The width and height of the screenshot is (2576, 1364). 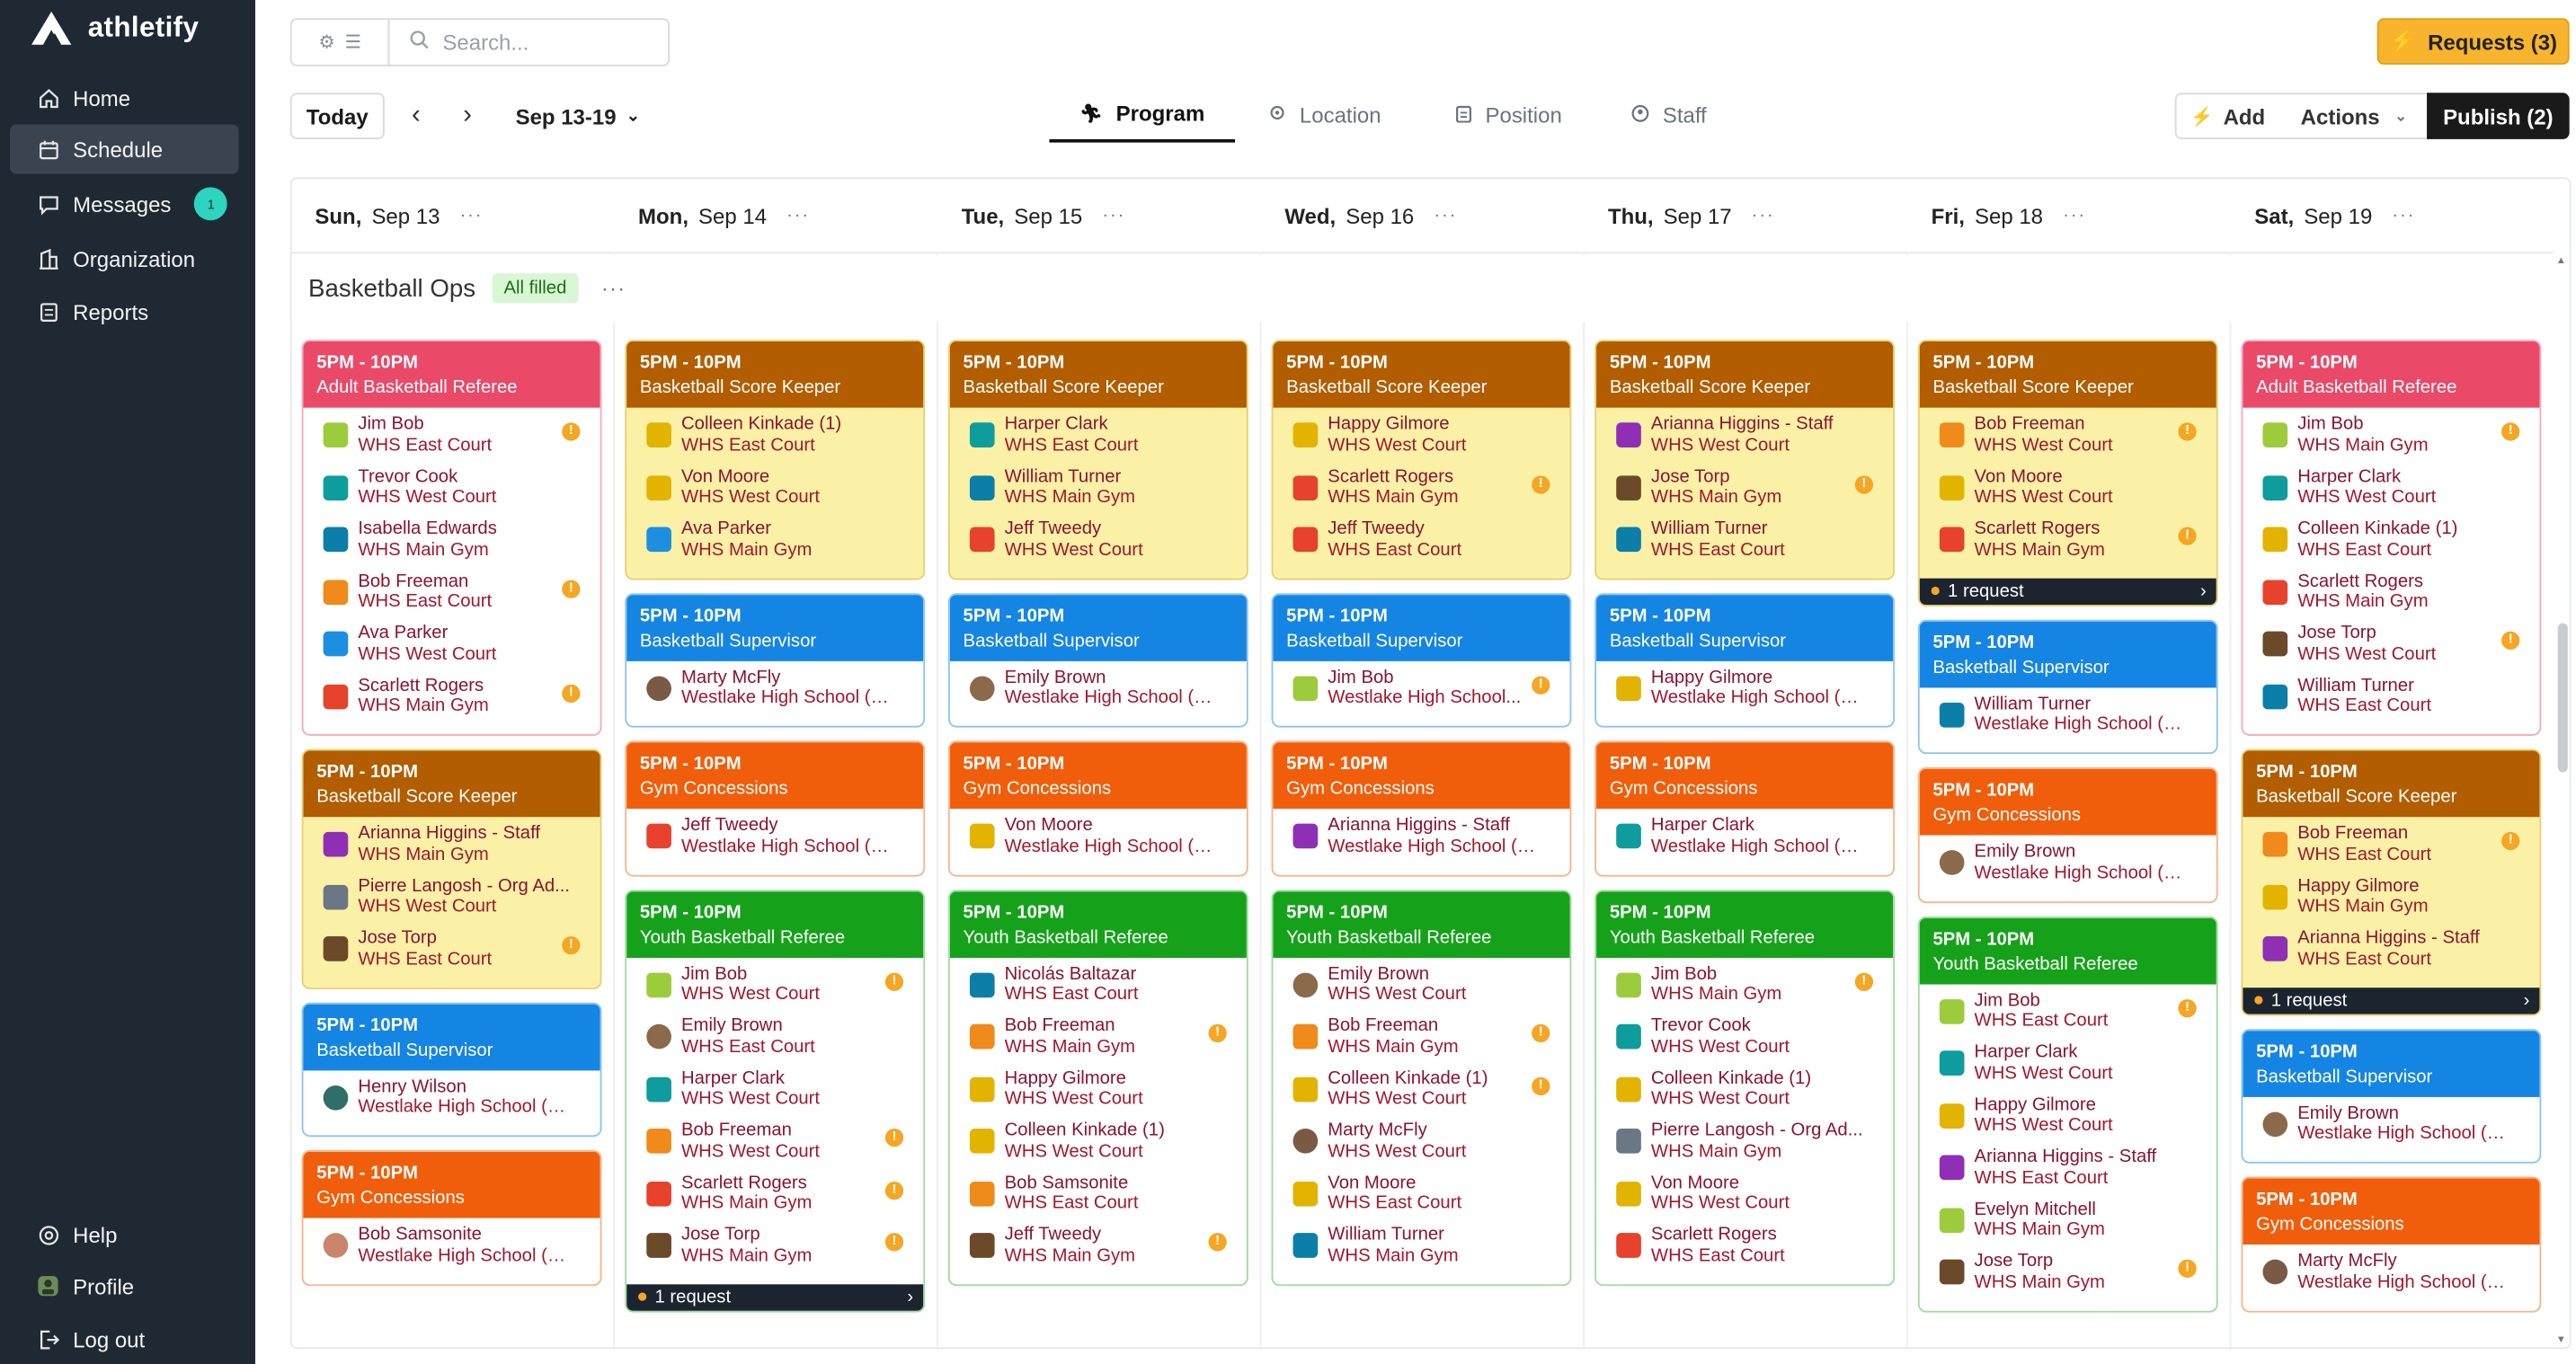 What do you see at coordinates (2068, 1277) in the screenshot?
I see `staff-entry: Jose Torp WHS Main Gym!` at bounding box center [2068, 1277].